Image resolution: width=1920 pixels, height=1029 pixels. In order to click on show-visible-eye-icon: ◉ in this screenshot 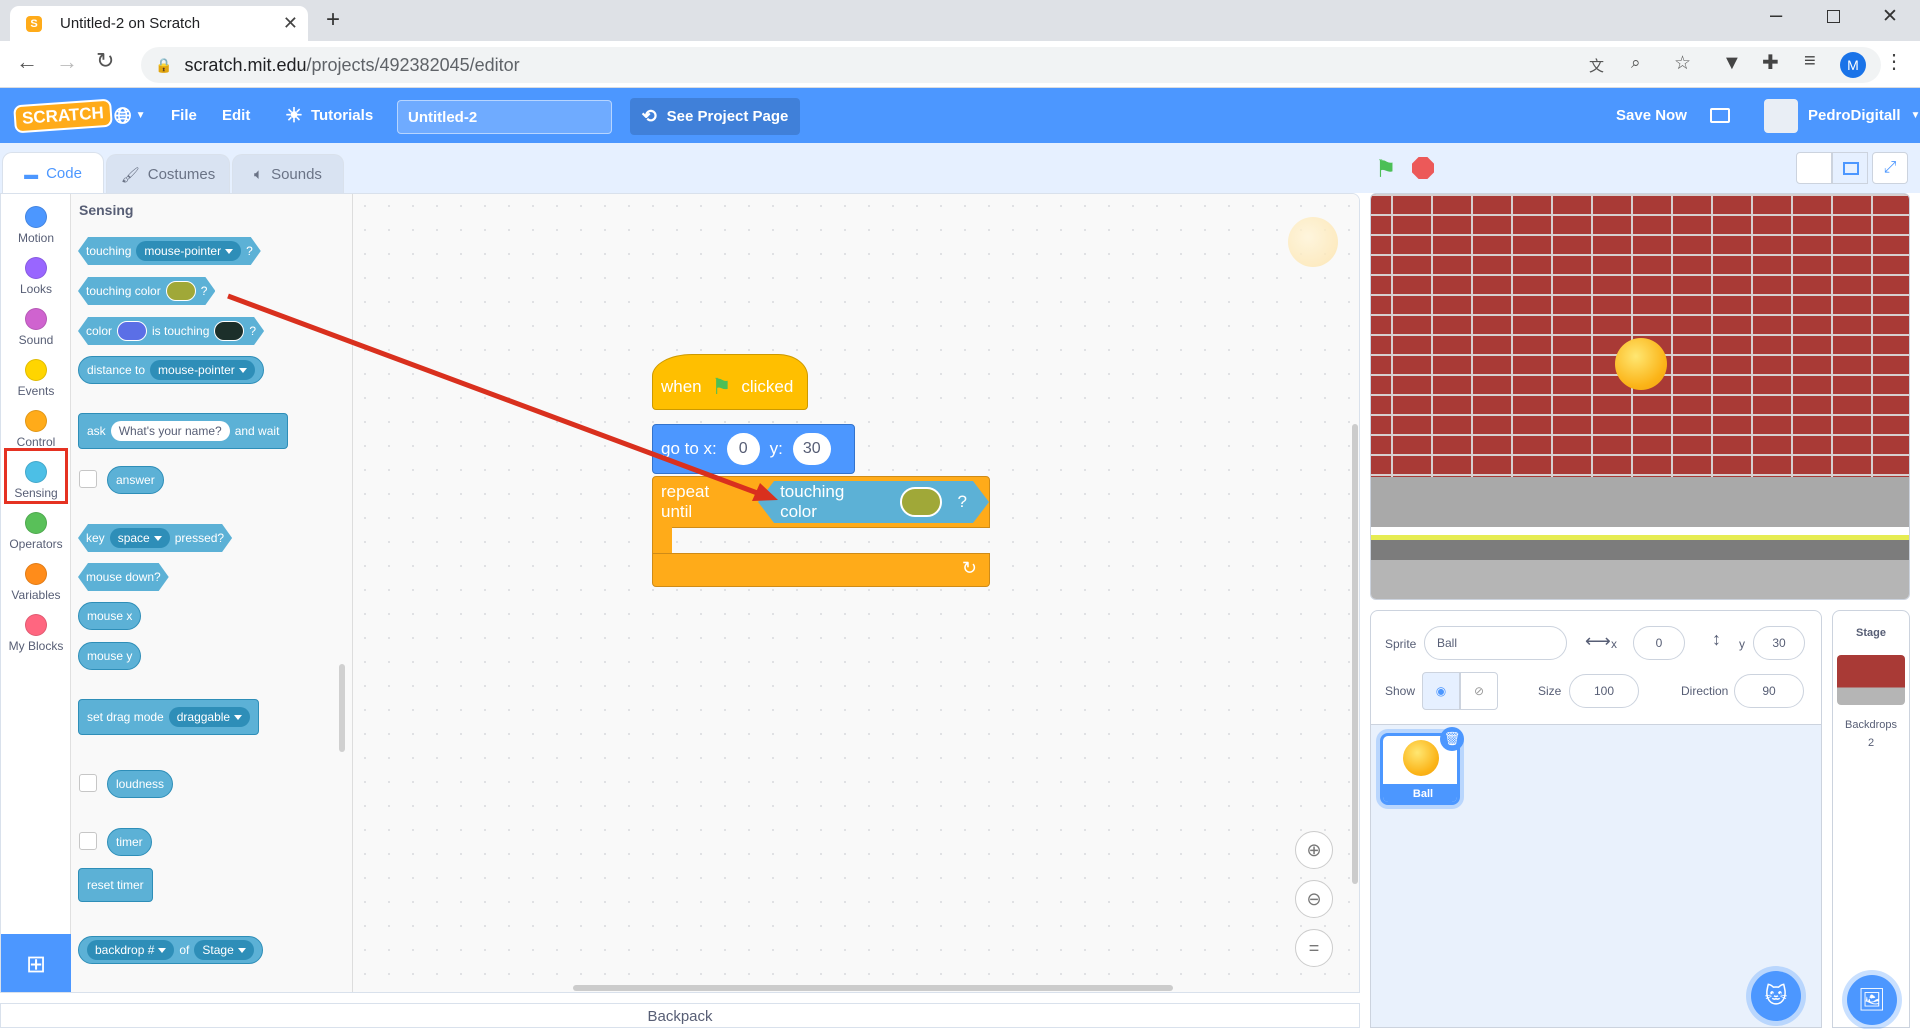, I will do `click(1441, 691)`.